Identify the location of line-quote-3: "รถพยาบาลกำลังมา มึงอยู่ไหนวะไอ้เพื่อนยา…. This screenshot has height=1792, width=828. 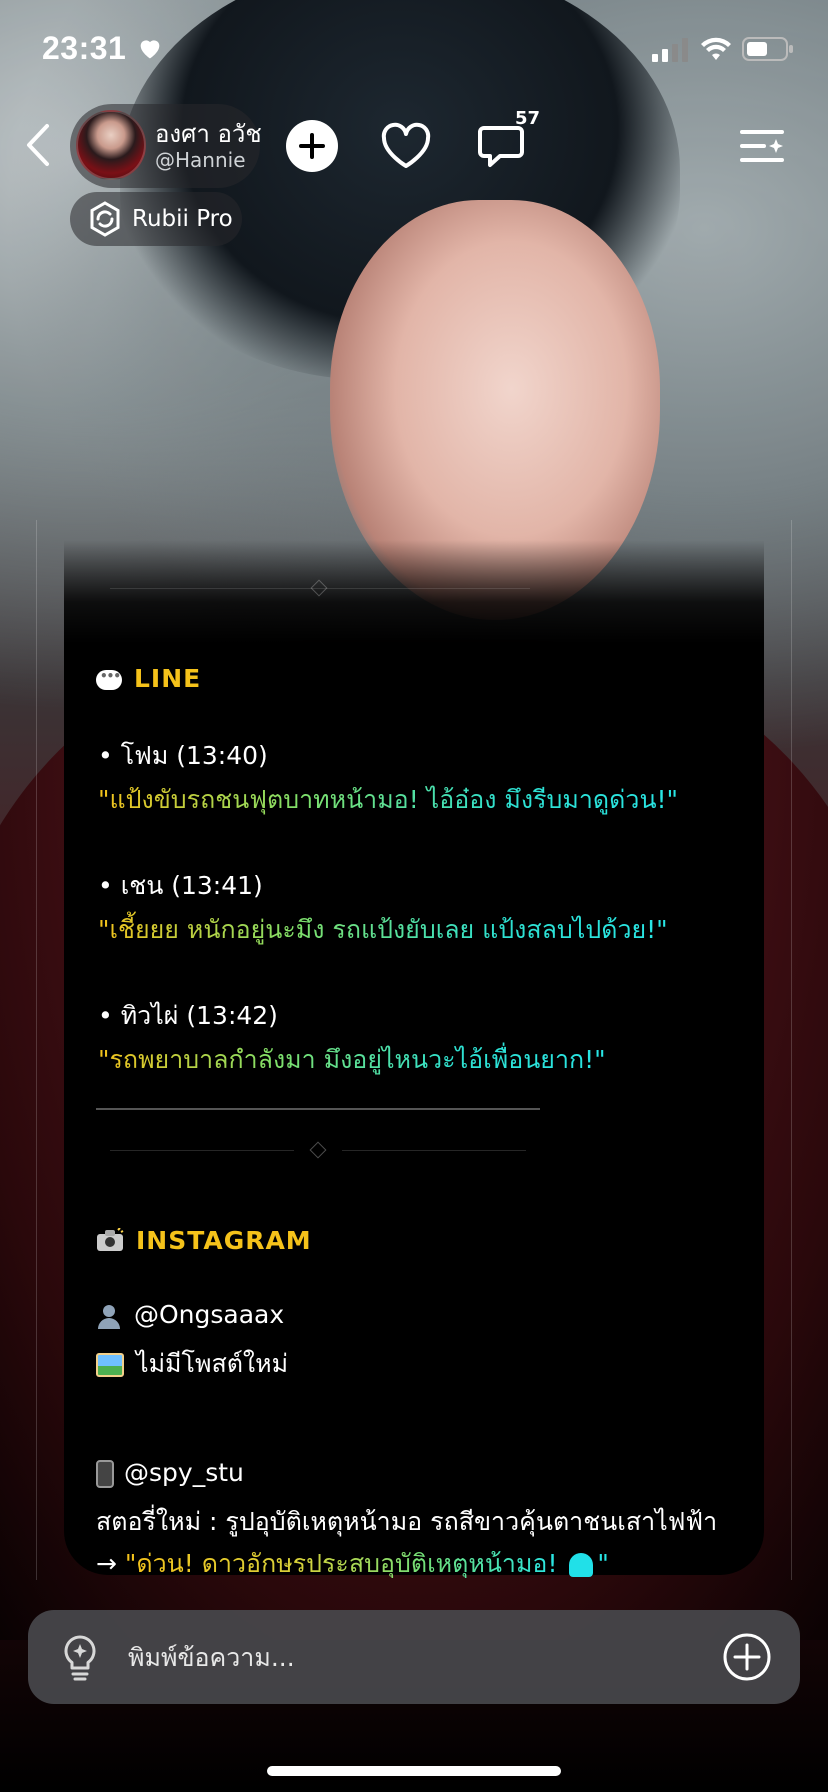
(352, 1060).